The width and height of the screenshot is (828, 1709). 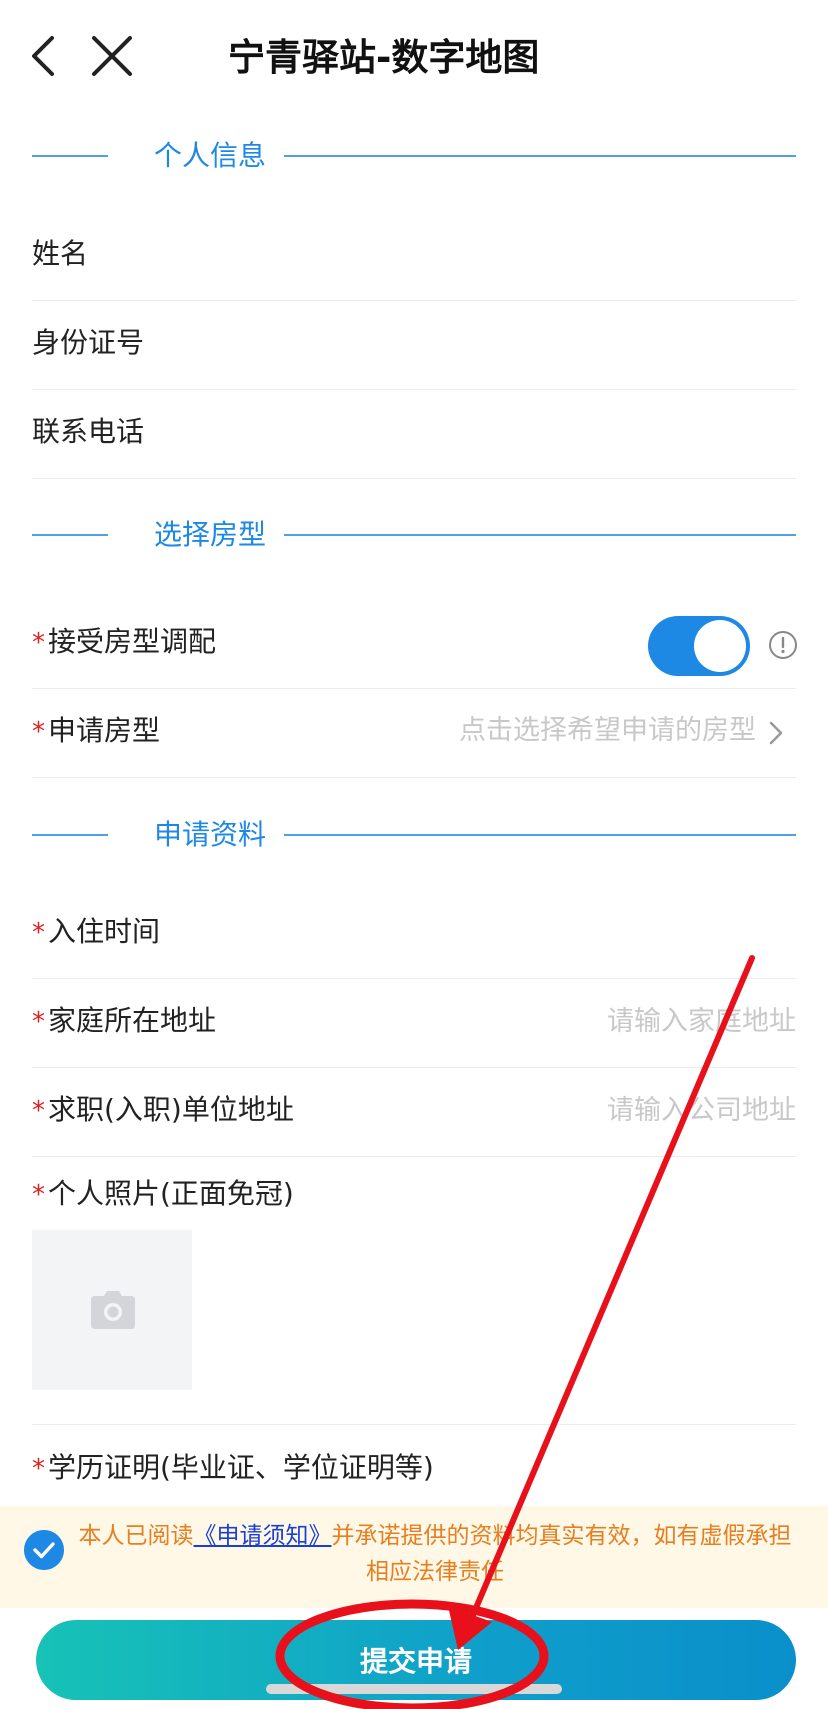 I want to click on section-header-room: 选择房型, so click(x=414, y=535).